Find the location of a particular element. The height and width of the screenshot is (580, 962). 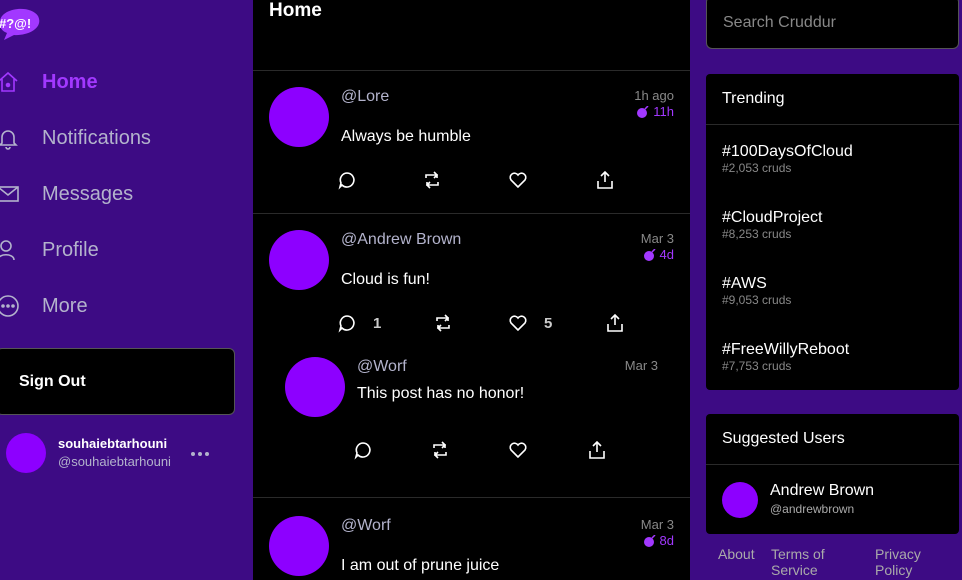

post-expiry-label: 11h is located at coordinates (663, 111).